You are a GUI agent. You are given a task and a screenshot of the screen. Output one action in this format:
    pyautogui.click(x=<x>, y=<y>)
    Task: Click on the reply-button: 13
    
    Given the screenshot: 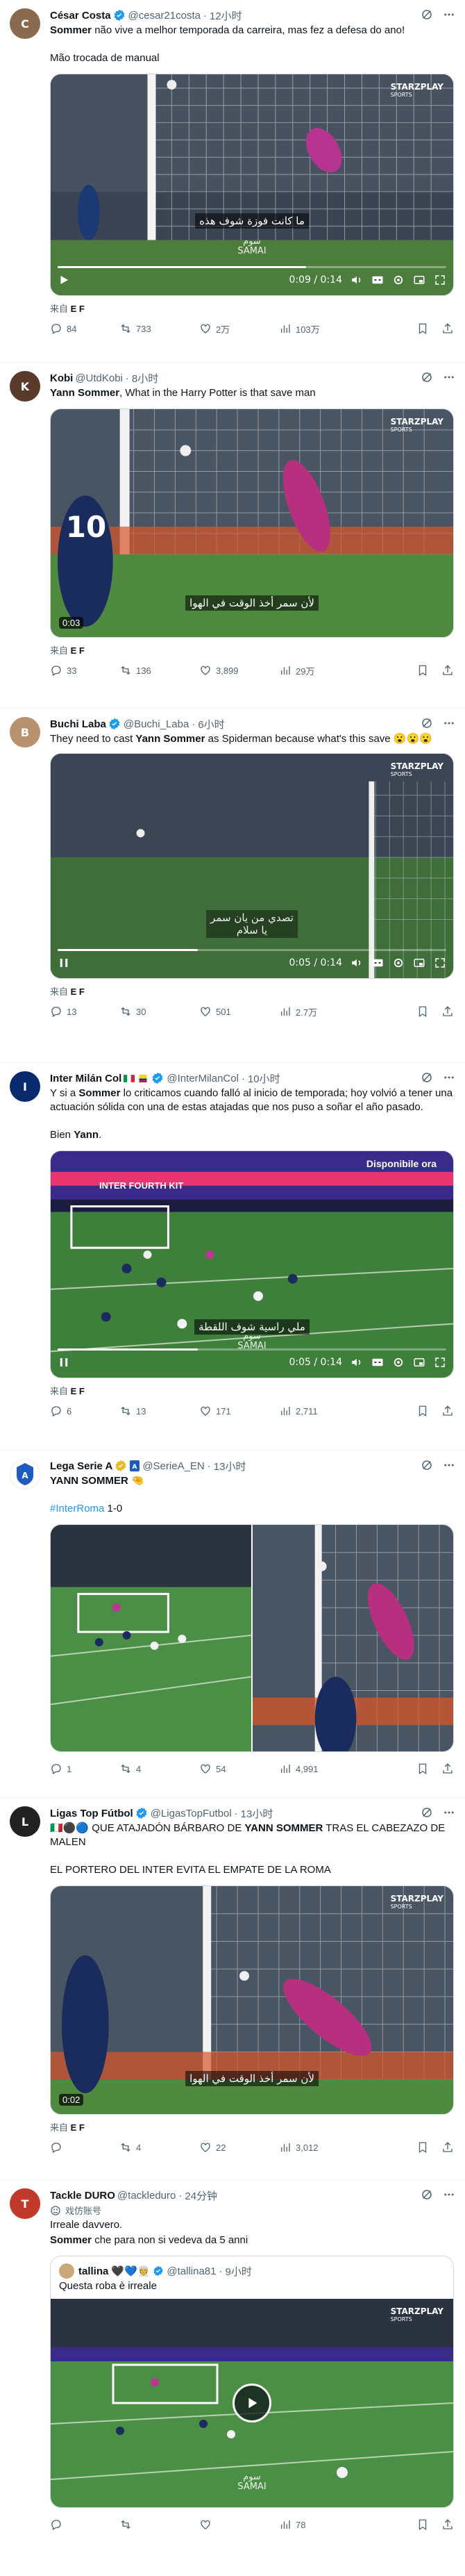 What is the action you would take?
    pyautogui.click(x=84, y=1012)
    